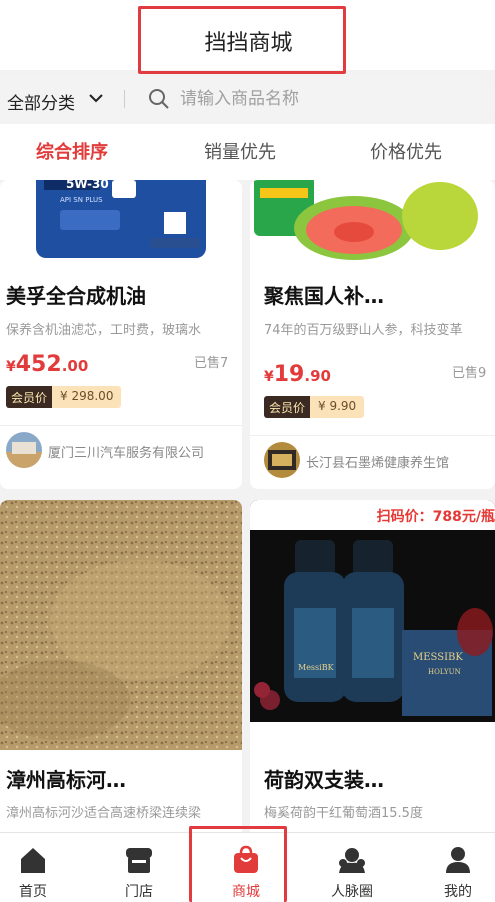 The width and height of the screenshot is (495, 902). What do you see at coordinates (139, 860) in the screenshot?
I see `store-icon` at bounding box center [139, 860].